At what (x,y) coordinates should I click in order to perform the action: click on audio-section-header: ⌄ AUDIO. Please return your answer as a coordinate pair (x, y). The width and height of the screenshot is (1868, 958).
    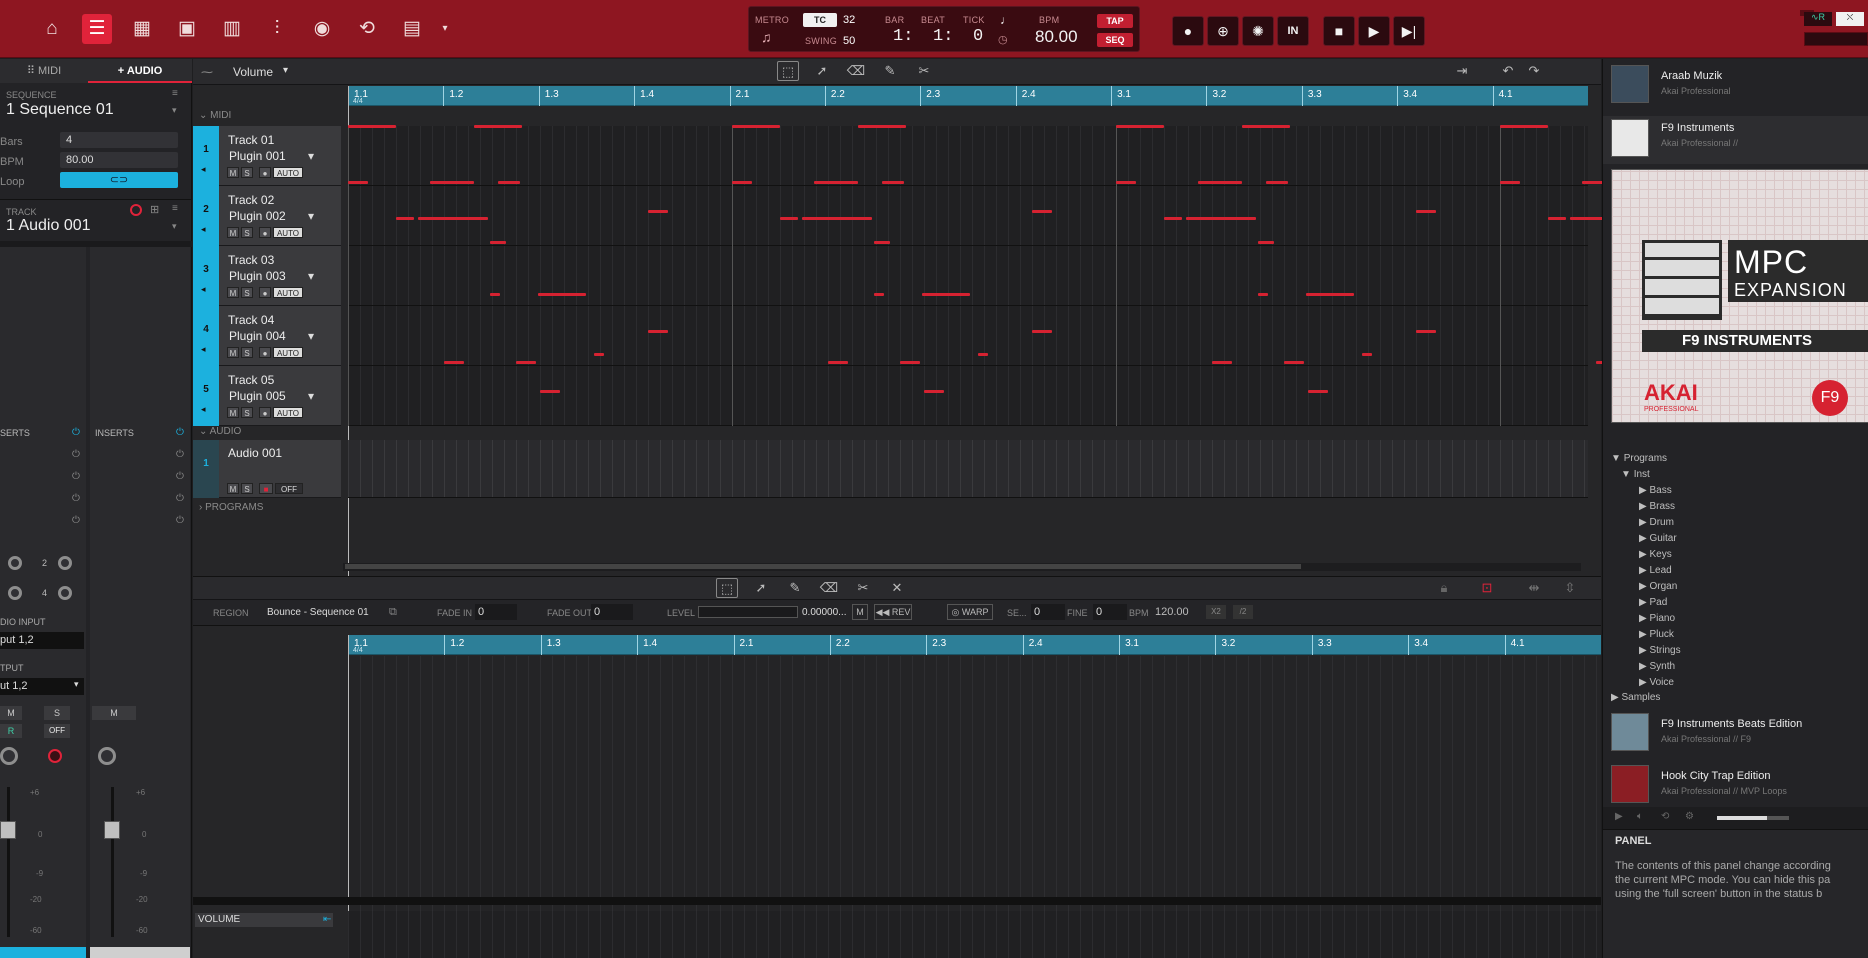
    Looking at the image, I should click on (220, 431).